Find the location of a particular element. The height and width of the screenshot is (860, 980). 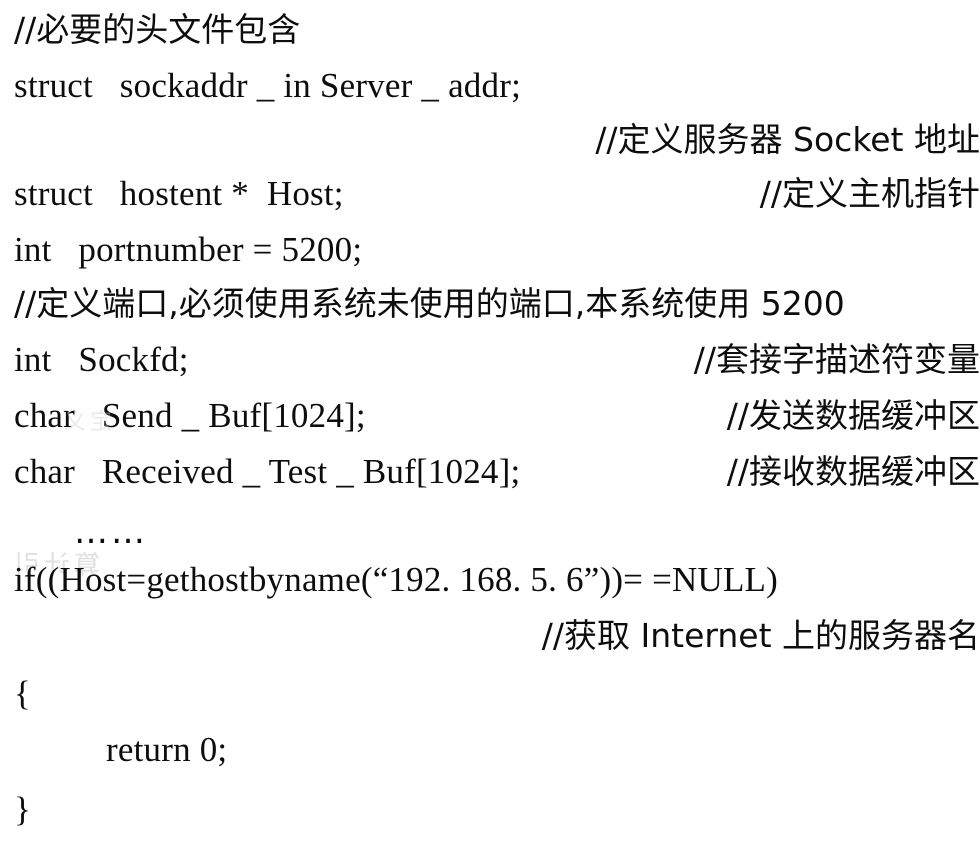

code-line-brace-open: { is located at coordinates (22, 693).